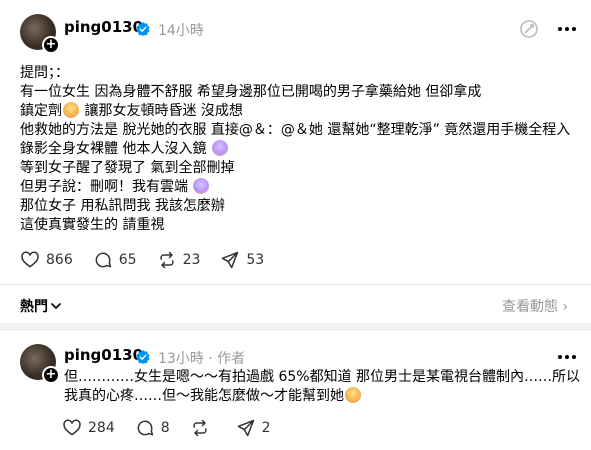 The width and height of the screenshot is (591, 450). Describe the element at coordinates (322, 377) in the screenshot. I see `post-line: 但…………女生是嗯～～有拍過戲 65%都知道 那位男士是某電視台體制內……所以` at that location.